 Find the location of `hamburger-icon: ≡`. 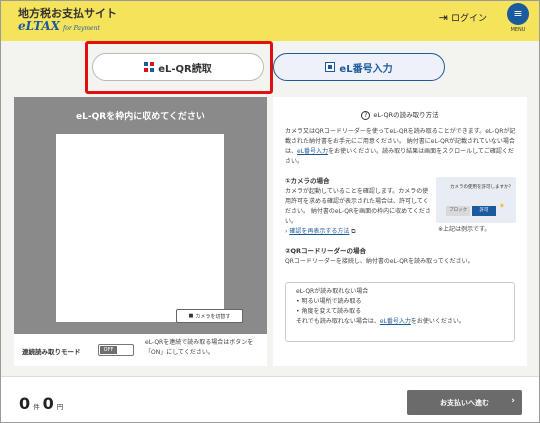

hamburger-icon: ≡ is located at coordinates (518, 14).